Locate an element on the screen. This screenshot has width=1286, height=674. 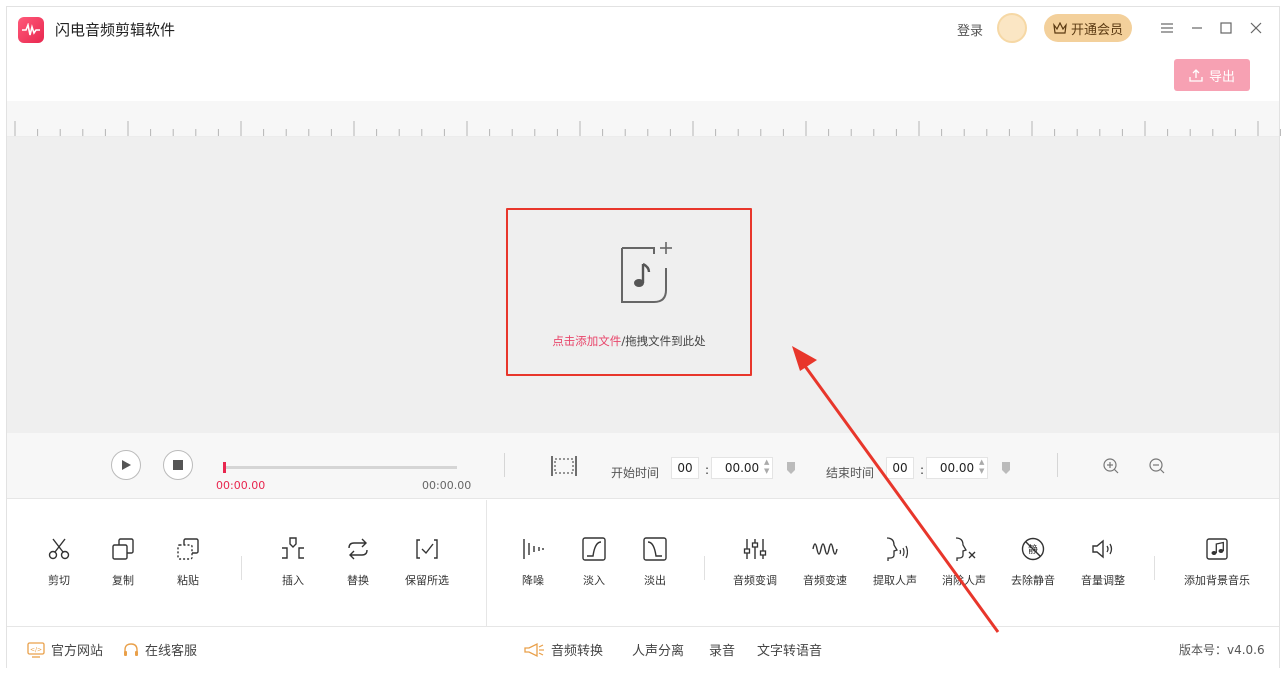
copy-icon is located at coordinates (123, 549).